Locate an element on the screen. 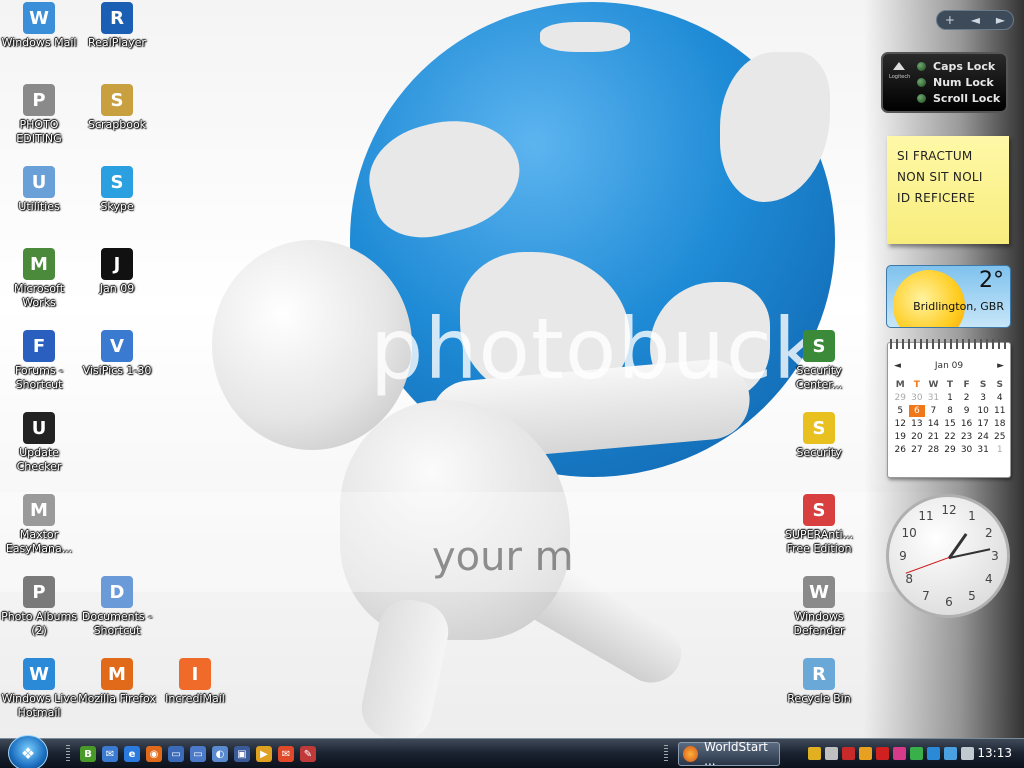 Image resolution: width=1024 pixels, height=768 pixels. messenger-icon: ✉ is located at coordinates (110, 754).